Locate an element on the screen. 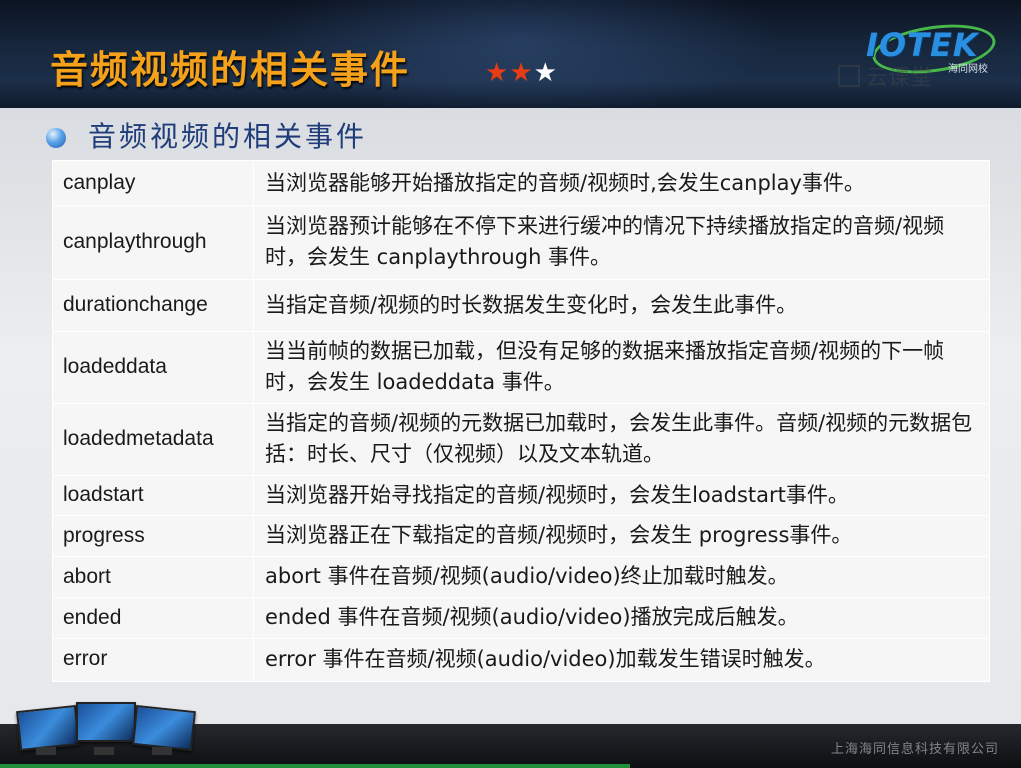 Image resolution: width=1021 pixels, height=768 pixels. event-name: canplaythrough is located at coordinates (135, 241).